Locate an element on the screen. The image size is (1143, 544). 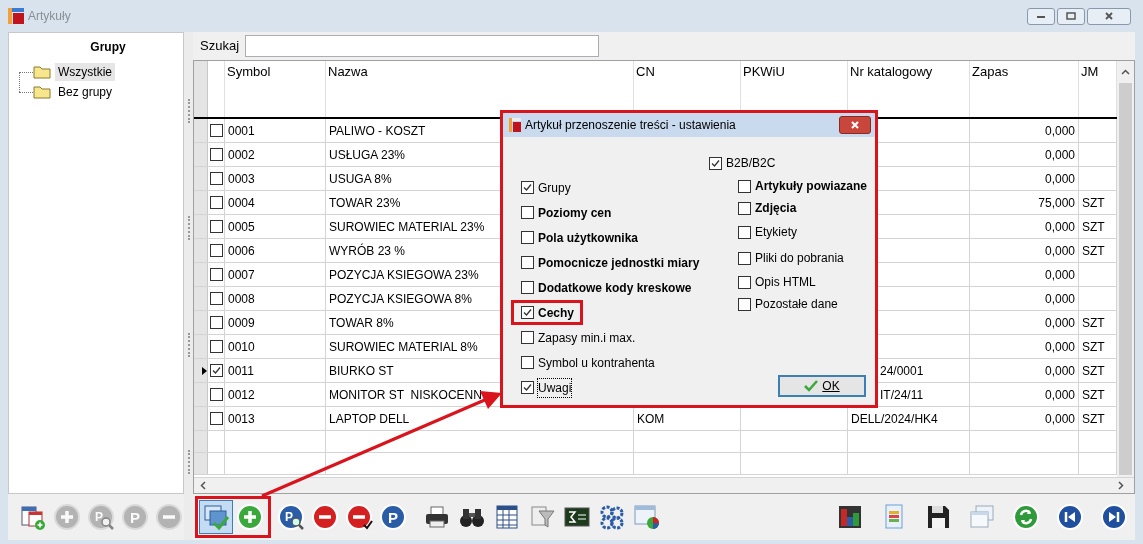
vertical-scrollbar is located at coordinates (1125, 269).